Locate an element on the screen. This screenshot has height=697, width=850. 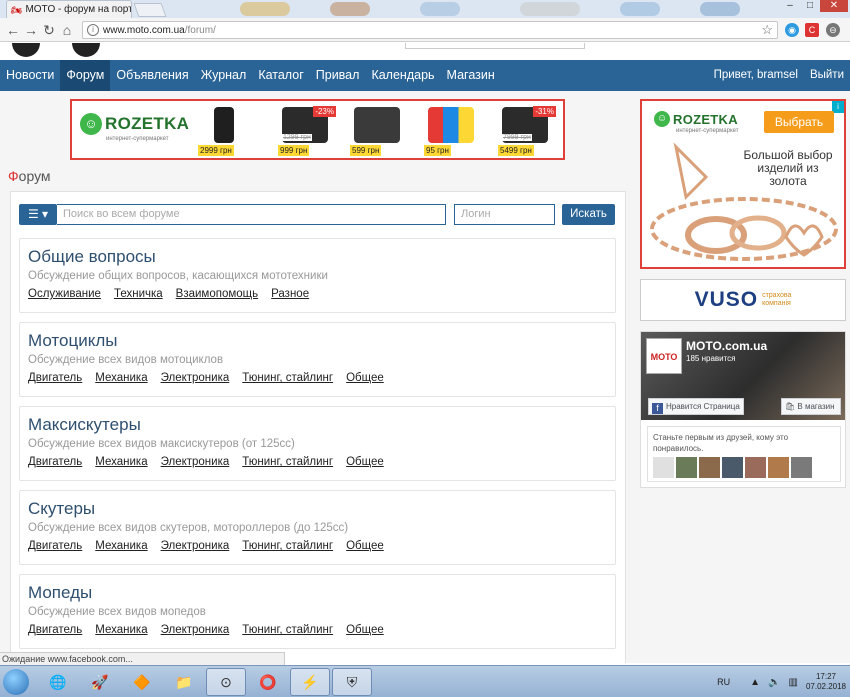
login-input: Логин is located at coordinates (504, 214).